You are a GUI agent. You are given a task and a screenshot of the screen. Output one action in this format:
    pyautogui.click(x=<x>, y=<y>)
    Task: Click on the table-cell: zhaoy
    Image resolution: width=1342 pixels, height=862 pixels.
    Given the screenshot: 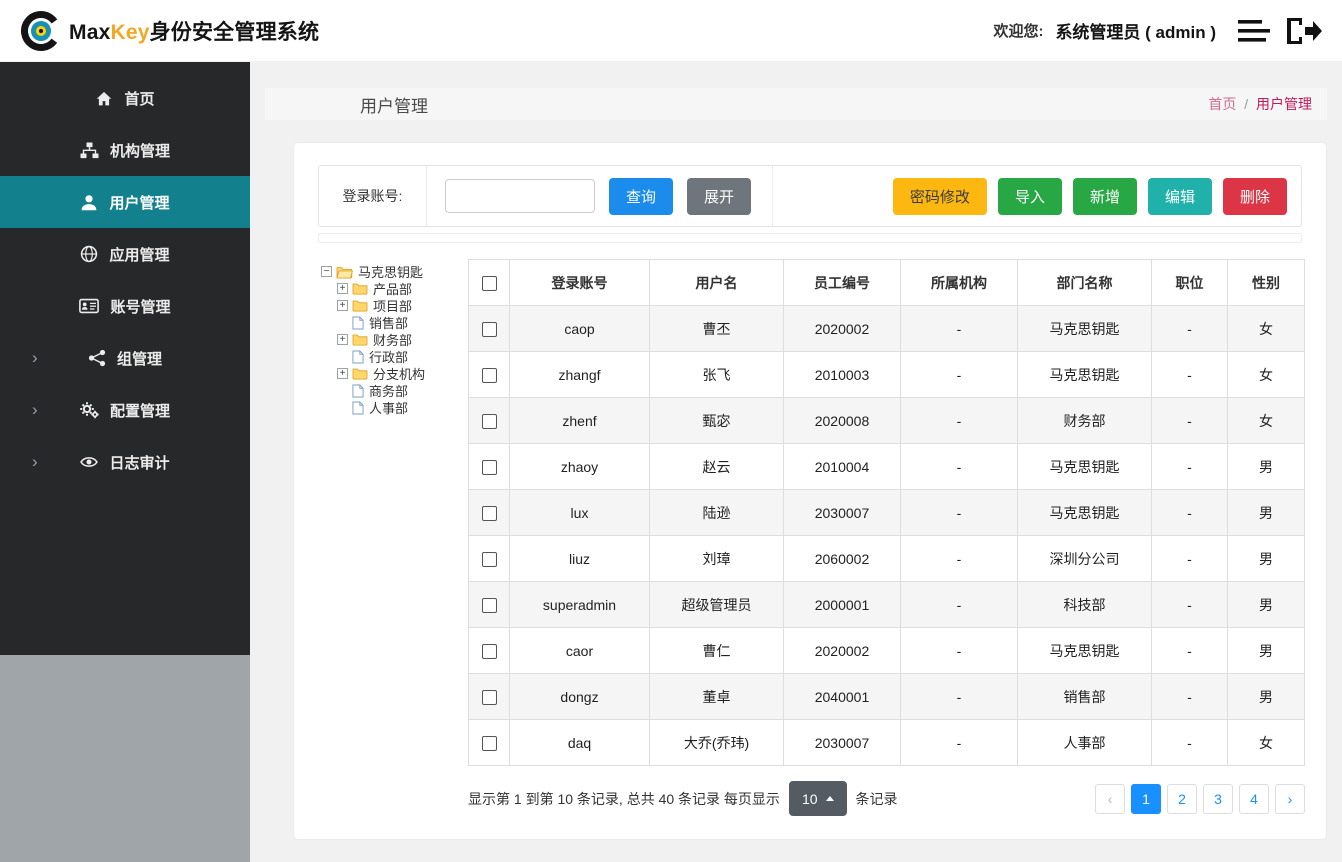 What is the action you would take?
    pyautogui.click(x=579, y=466)
    